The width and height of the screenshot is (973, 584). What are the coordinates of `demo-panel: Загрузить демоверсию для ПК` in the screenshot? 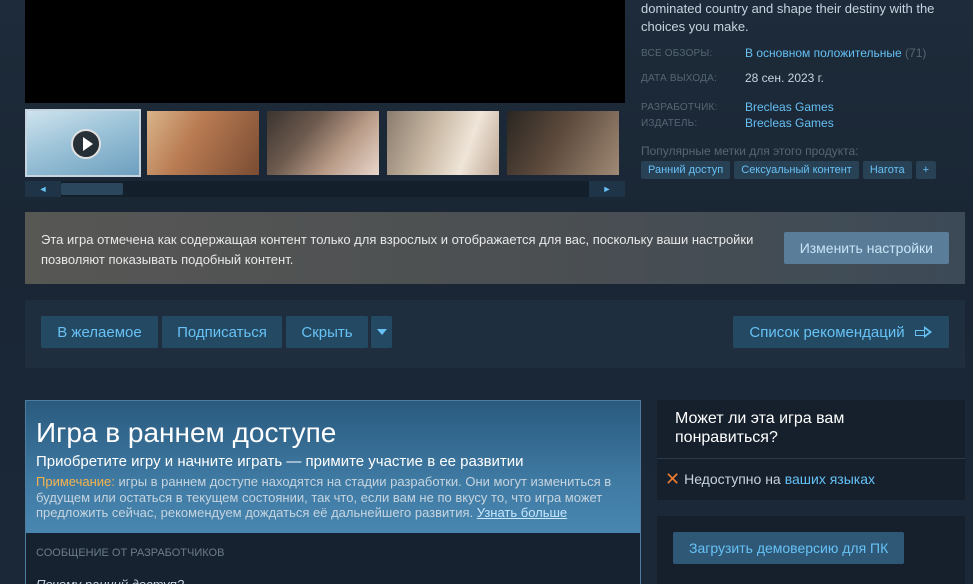 It's located at (811, 550).